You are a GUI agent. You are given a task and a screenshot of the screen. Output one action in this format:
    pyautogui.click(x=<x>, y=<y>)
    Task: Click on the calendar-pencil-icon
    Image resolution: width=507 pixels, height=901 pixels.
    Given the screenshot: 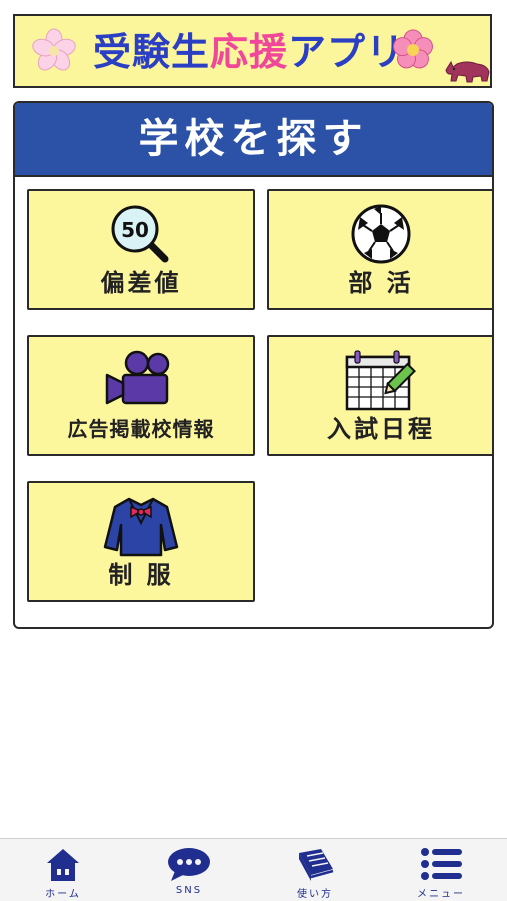 What is the action you would take?
    pyautogui.click(x=380, y=380)
    